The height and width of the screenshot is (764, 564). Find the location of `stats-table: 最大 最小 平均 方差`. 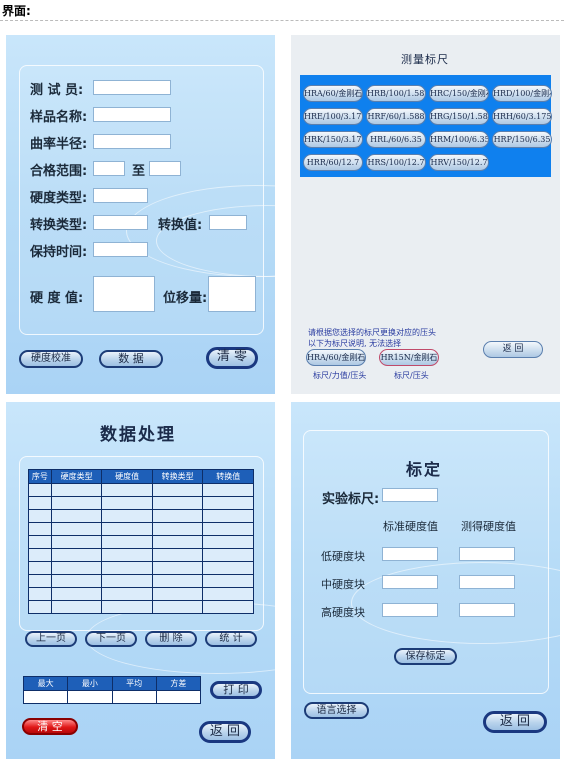

stats-table: 最大 最小 平均 方差 is located at coordinates (112, 690).